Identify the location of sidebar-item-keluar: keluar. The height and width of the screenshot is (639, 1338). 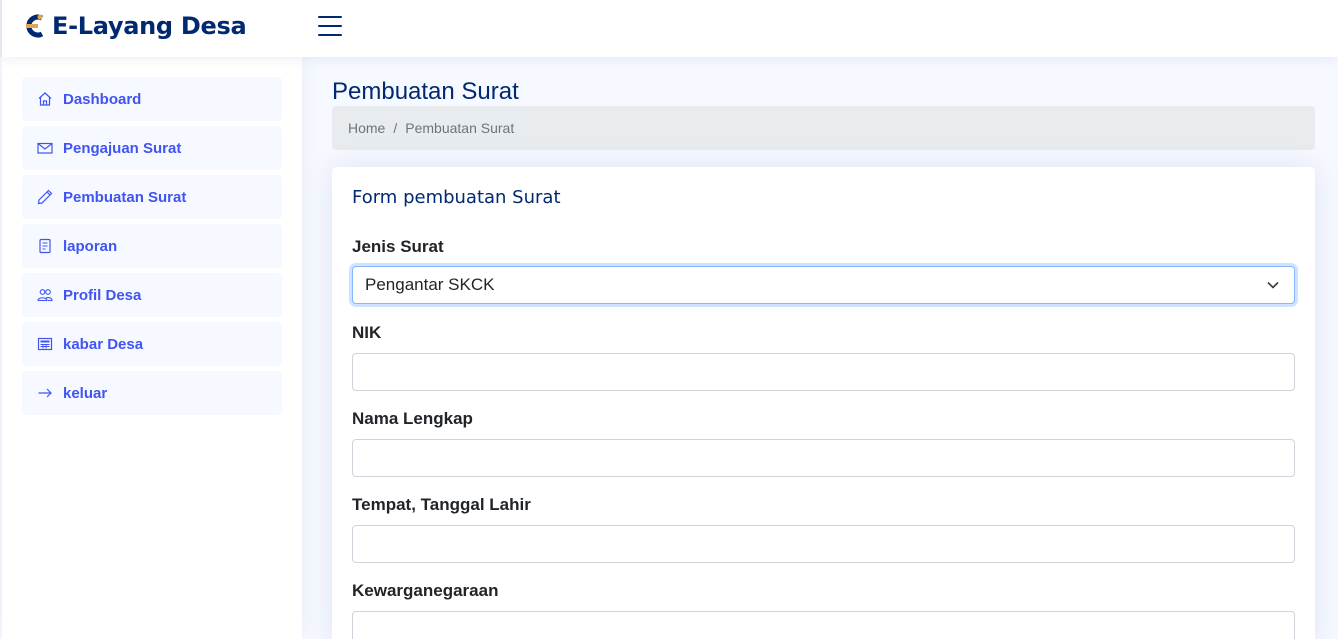
(152, 393).